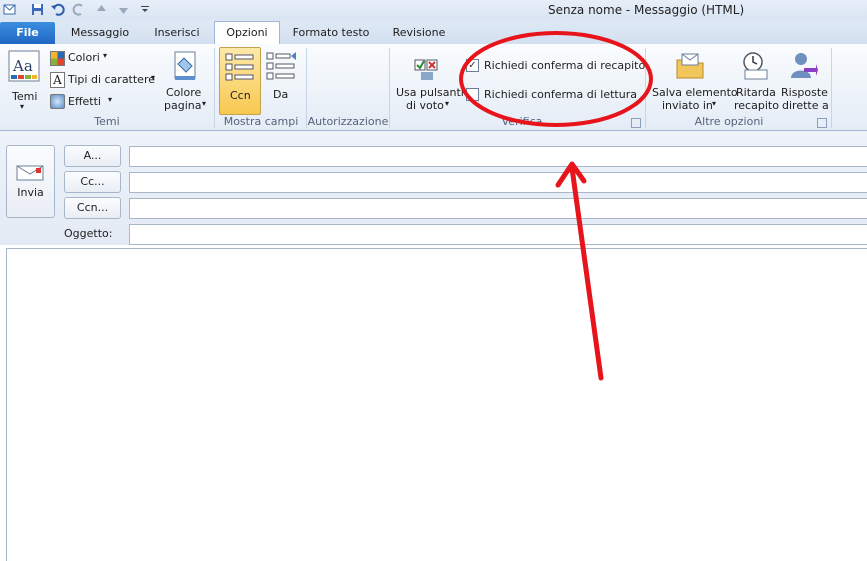 The height and width of the screenshot is (561, 867). I want to click on checkbox-checked-icon: ✓, so click(472, 65).